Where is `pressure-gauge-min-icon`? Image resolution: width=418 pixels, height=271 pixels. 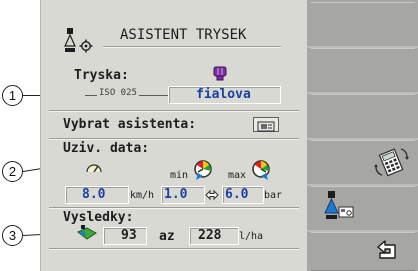
pressure-gauge-min-icon is located at coordinates (203, 170).